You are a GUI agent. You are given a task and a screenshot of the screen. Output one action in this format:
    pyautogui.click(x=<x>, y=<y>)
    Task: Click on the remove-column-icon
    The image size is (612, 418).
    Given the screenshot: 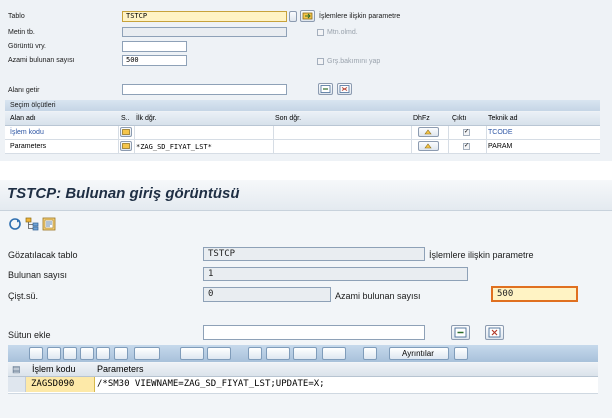 What is the action you would take?
    pyautogui.click(x=494, y=332)
    